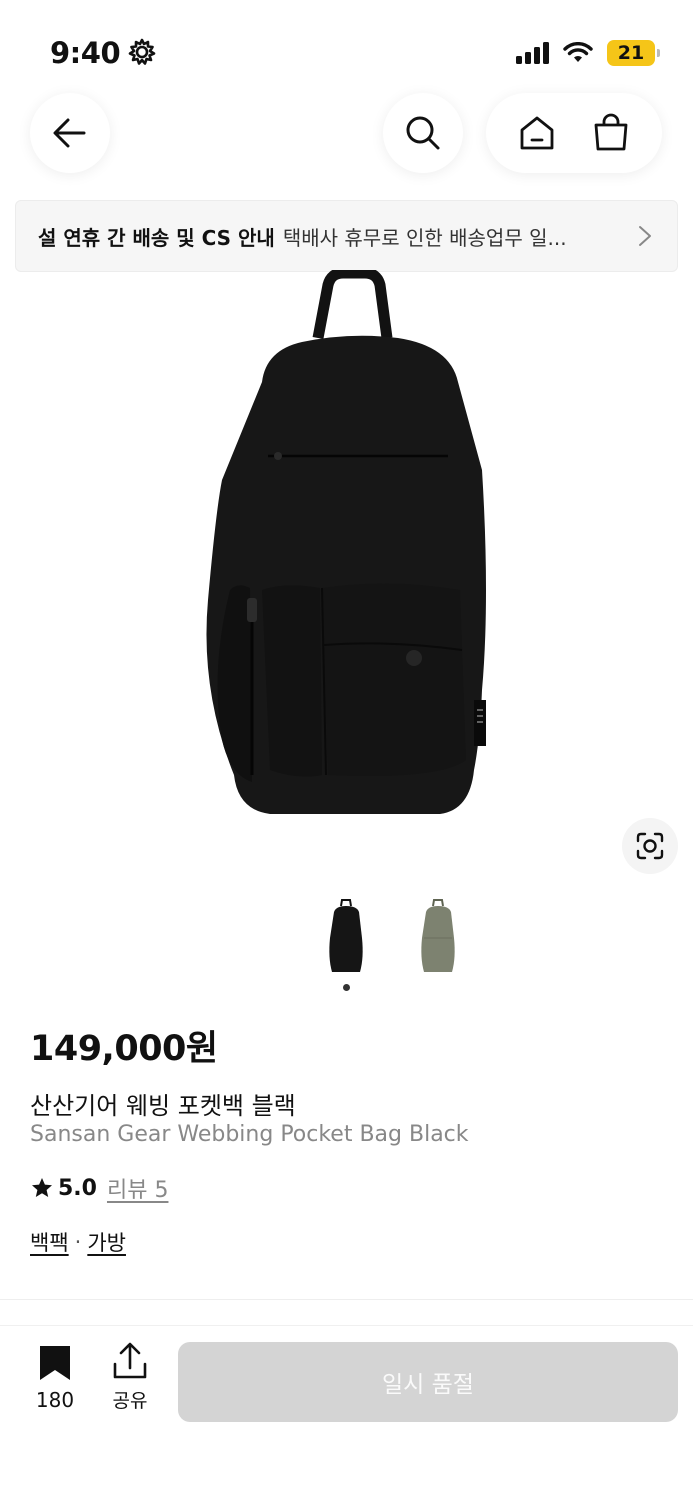 Image resolution: width=693 pixels, height=1500 pixels. I want to click on product-name-en: Sansan Gear Webbing Pocket Bag Black, so click(249, 1134).